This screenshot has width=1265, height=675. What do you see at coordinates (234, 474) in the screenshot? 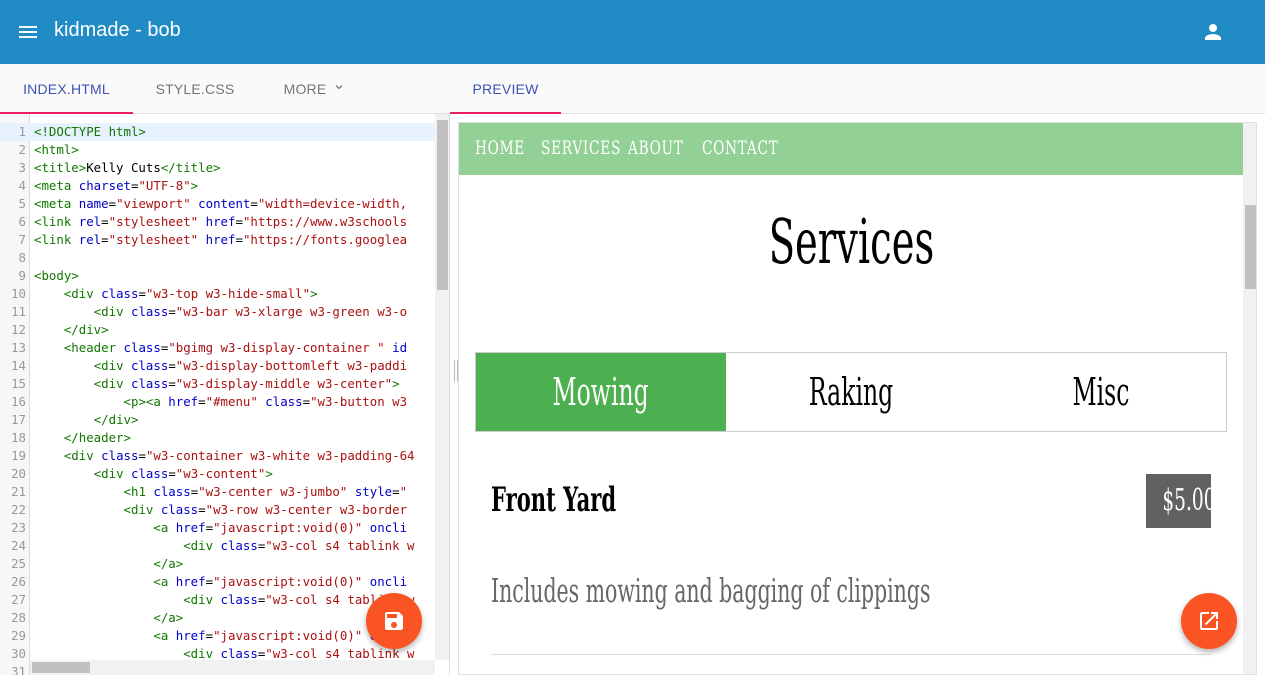
I see `code-text: <div class="w3-content">` at bounding box center [234, 474].